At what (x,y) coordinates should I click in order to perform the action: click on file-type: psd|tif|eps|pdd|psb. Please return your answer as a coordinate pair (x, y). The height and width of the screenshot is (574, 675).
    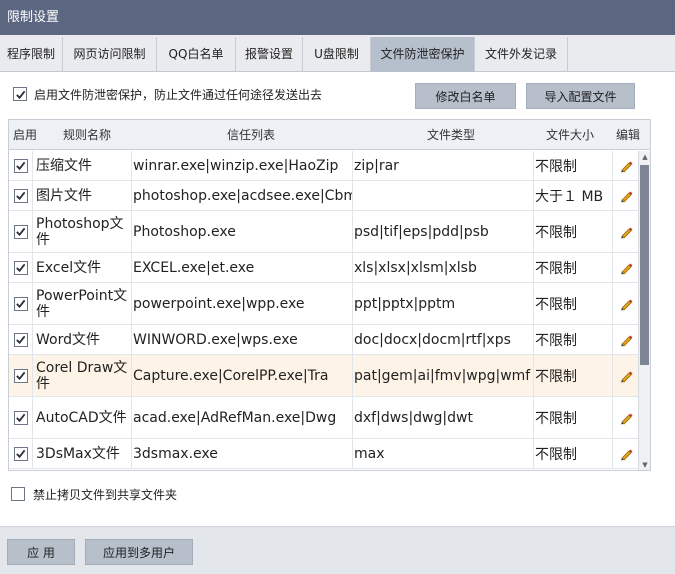
    Looking at the image, I should click on (443, 231).